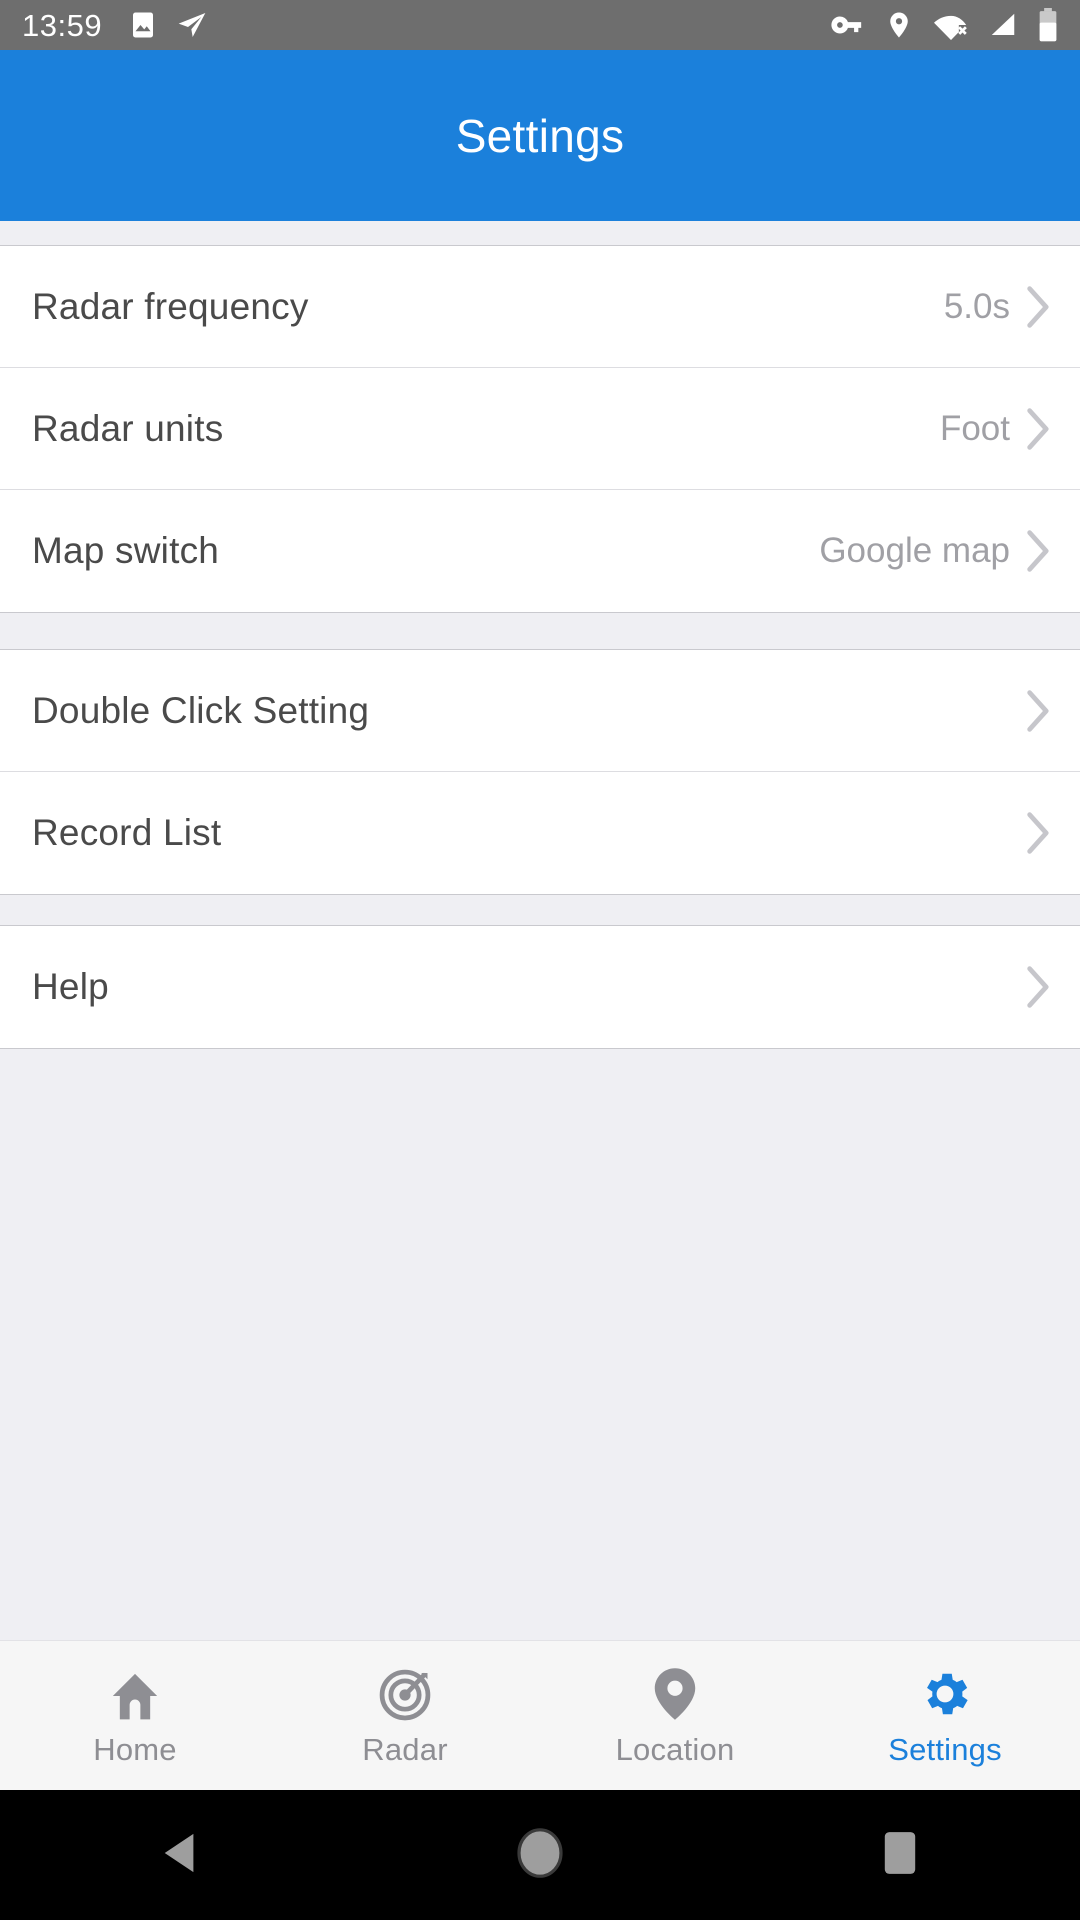 The image size is (1080, 1920). Describe the element at coordinates (170, 306) in the screenshot. I see `row-label: Radar frequency` at that location.